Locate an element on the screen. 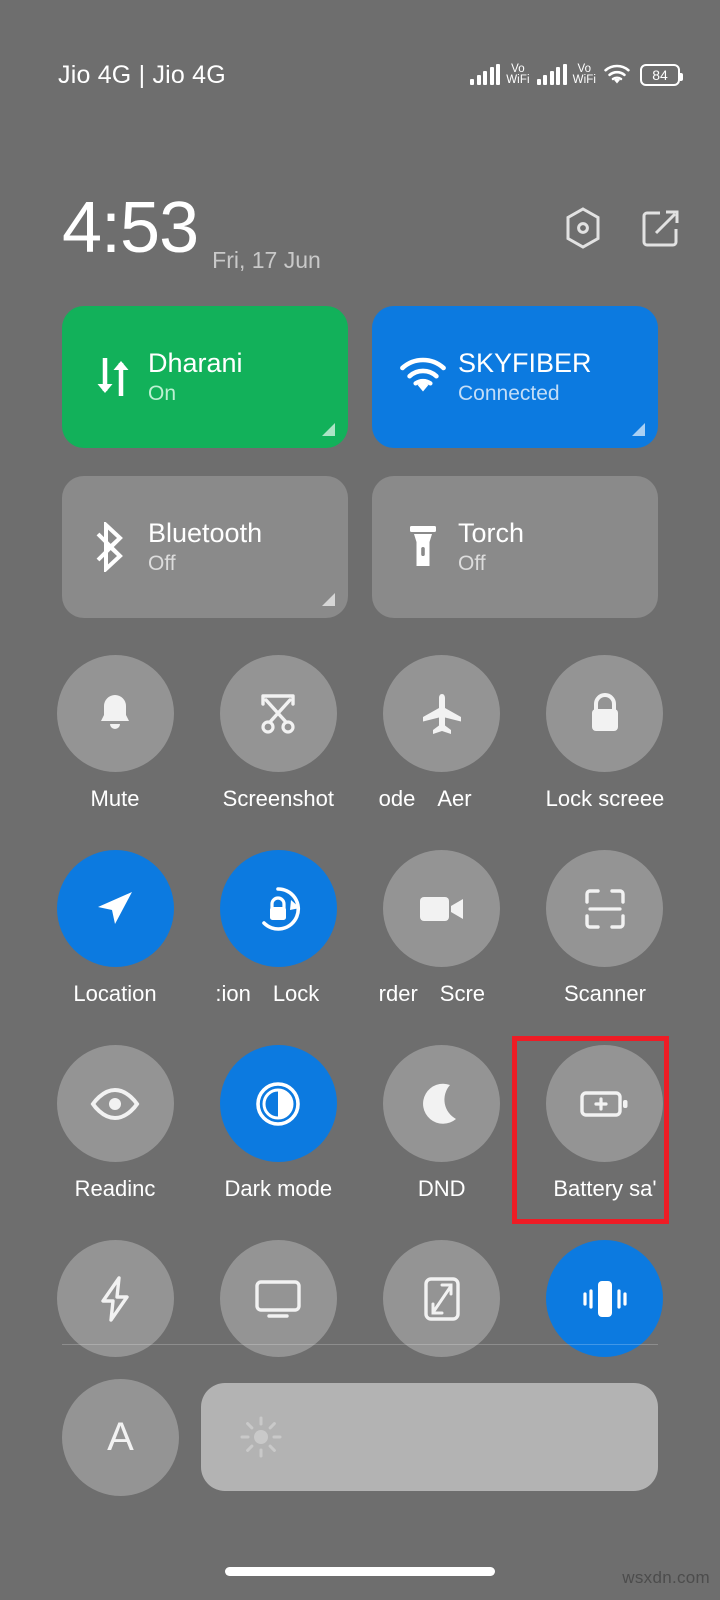  vowifi-label-1: Vo WiFi is located at coordinates (518, 74).